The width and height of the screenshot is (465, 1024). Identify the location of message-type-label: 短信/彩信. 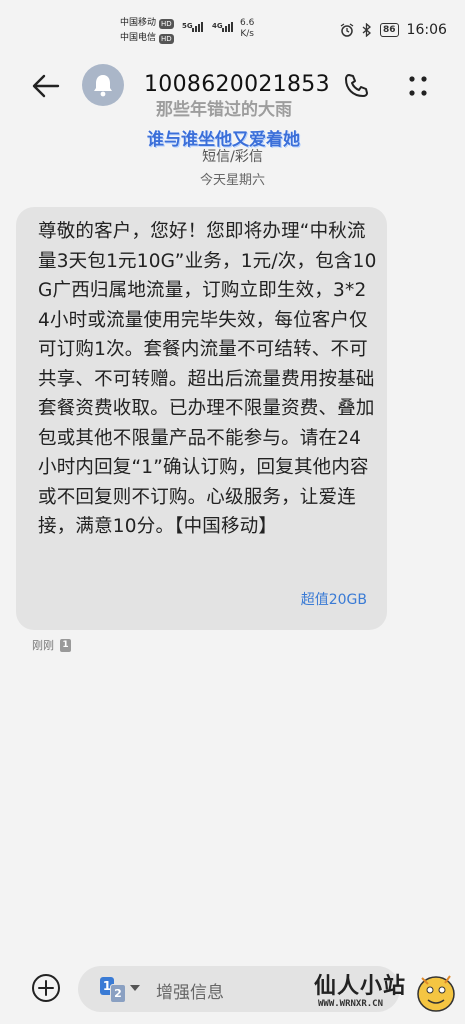
(232, 157).